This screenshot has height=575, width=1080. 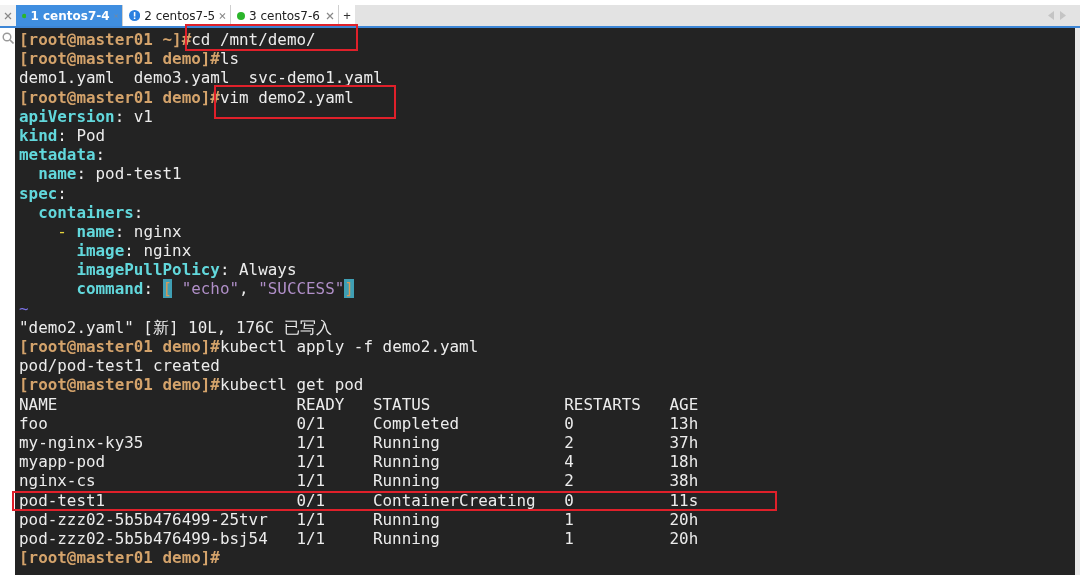 What do you see at coordinates (63, 462) in the screenshot?
I see `table-cell-text: myapp-pod` at bounding box center [63, 462].